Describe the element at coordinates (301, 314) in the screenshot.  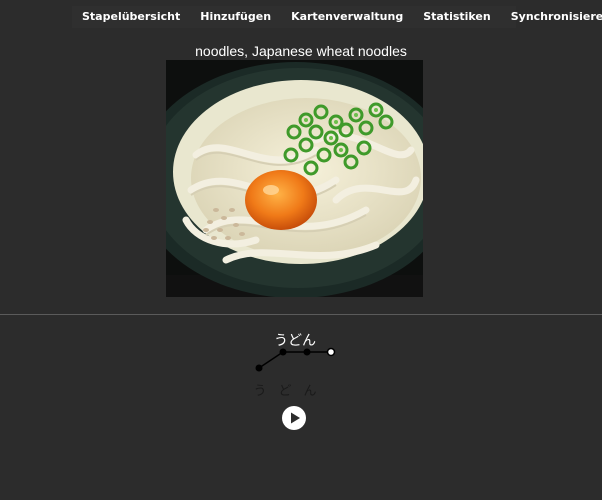
I see `card-separator` at that location.